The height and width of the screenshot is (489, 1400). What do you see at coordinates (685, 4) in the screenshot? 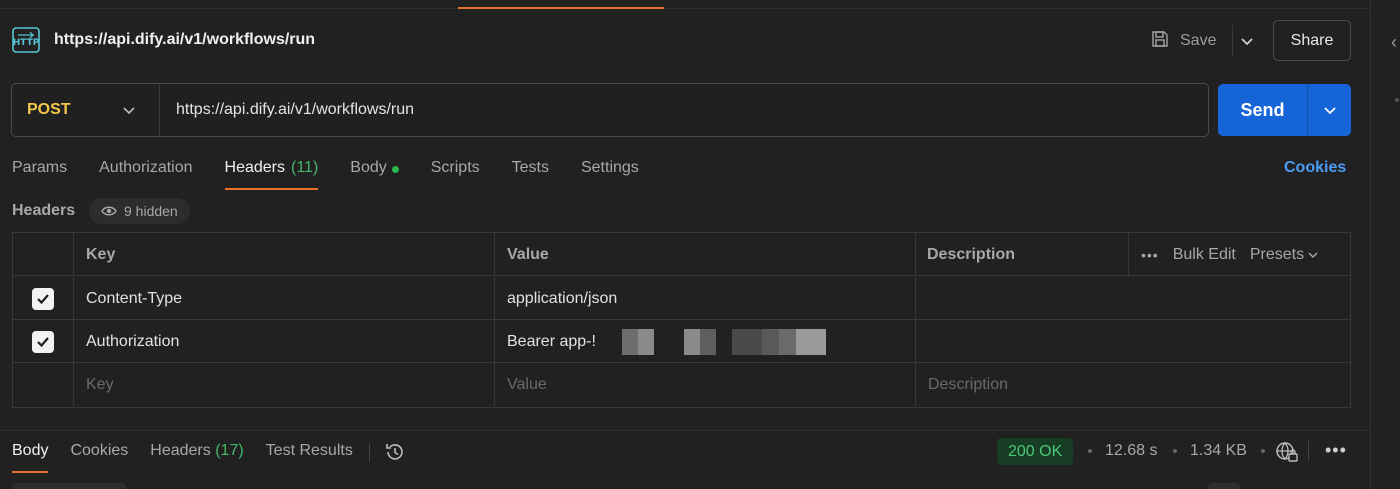
I see `top-tab-strip` at bounding box center [685, 4].